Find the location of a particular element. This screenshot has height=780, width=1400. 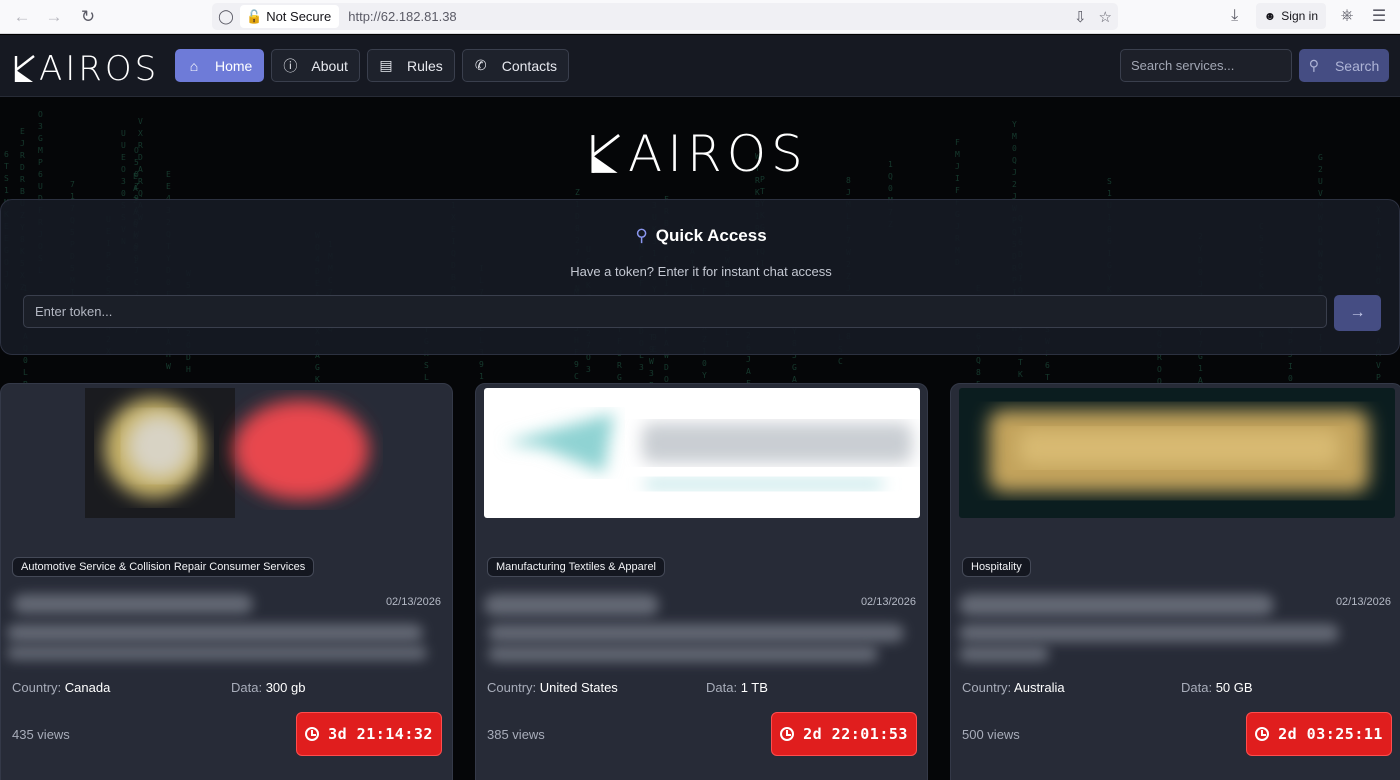

nav-contacts-label: Contacts is located at coordinates (529, 65).